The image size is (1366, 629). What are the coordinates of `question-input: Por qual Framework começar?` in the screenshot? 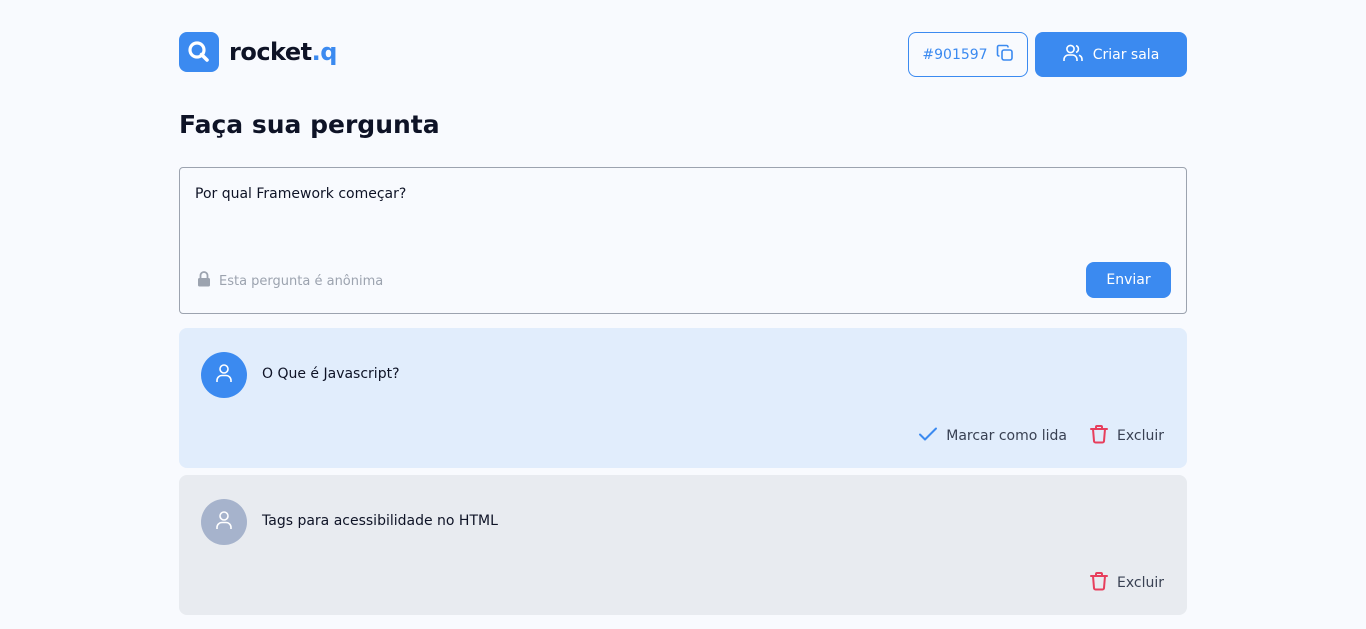 It's located at (675, 216).